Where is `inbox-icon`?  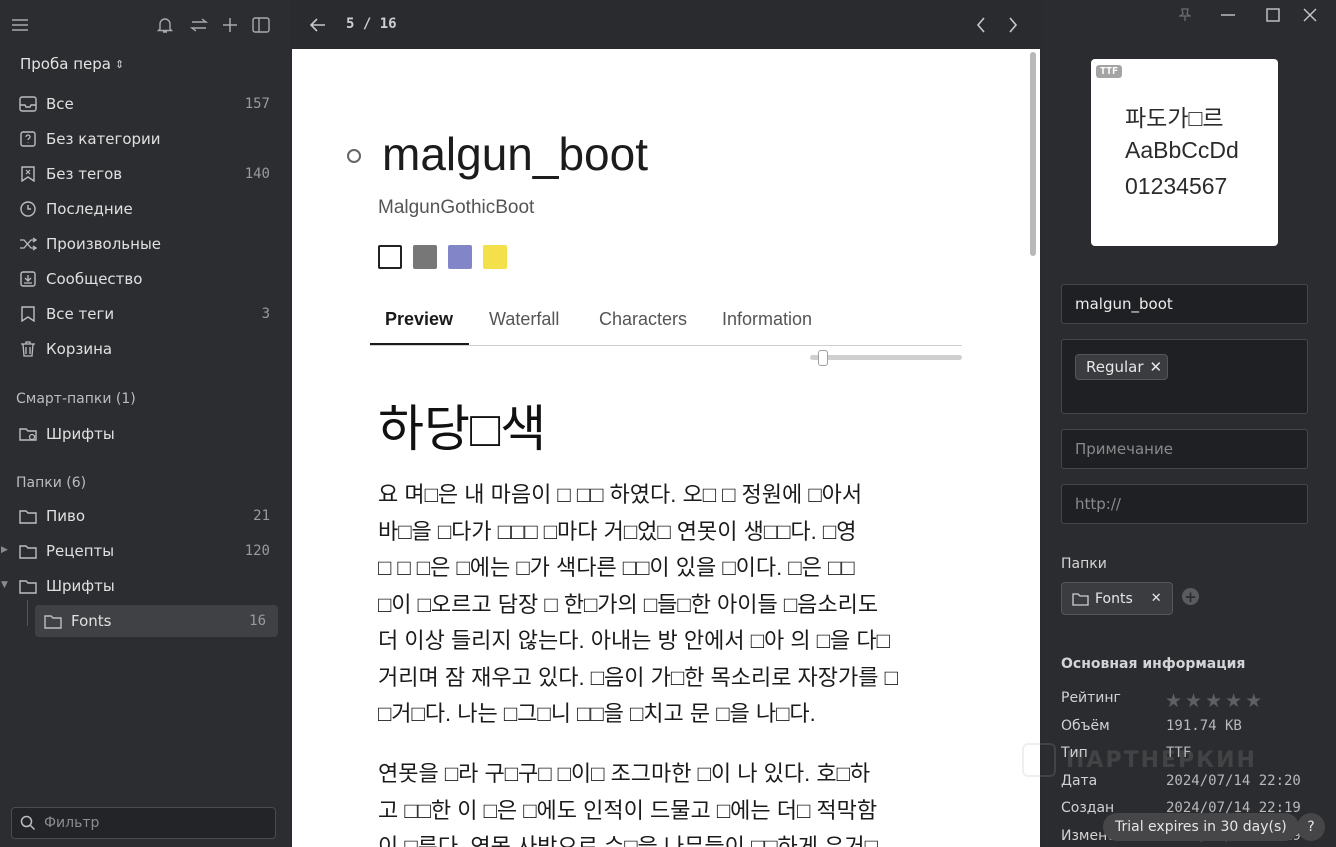 inbox-icon is located at coordinates (28, 104).